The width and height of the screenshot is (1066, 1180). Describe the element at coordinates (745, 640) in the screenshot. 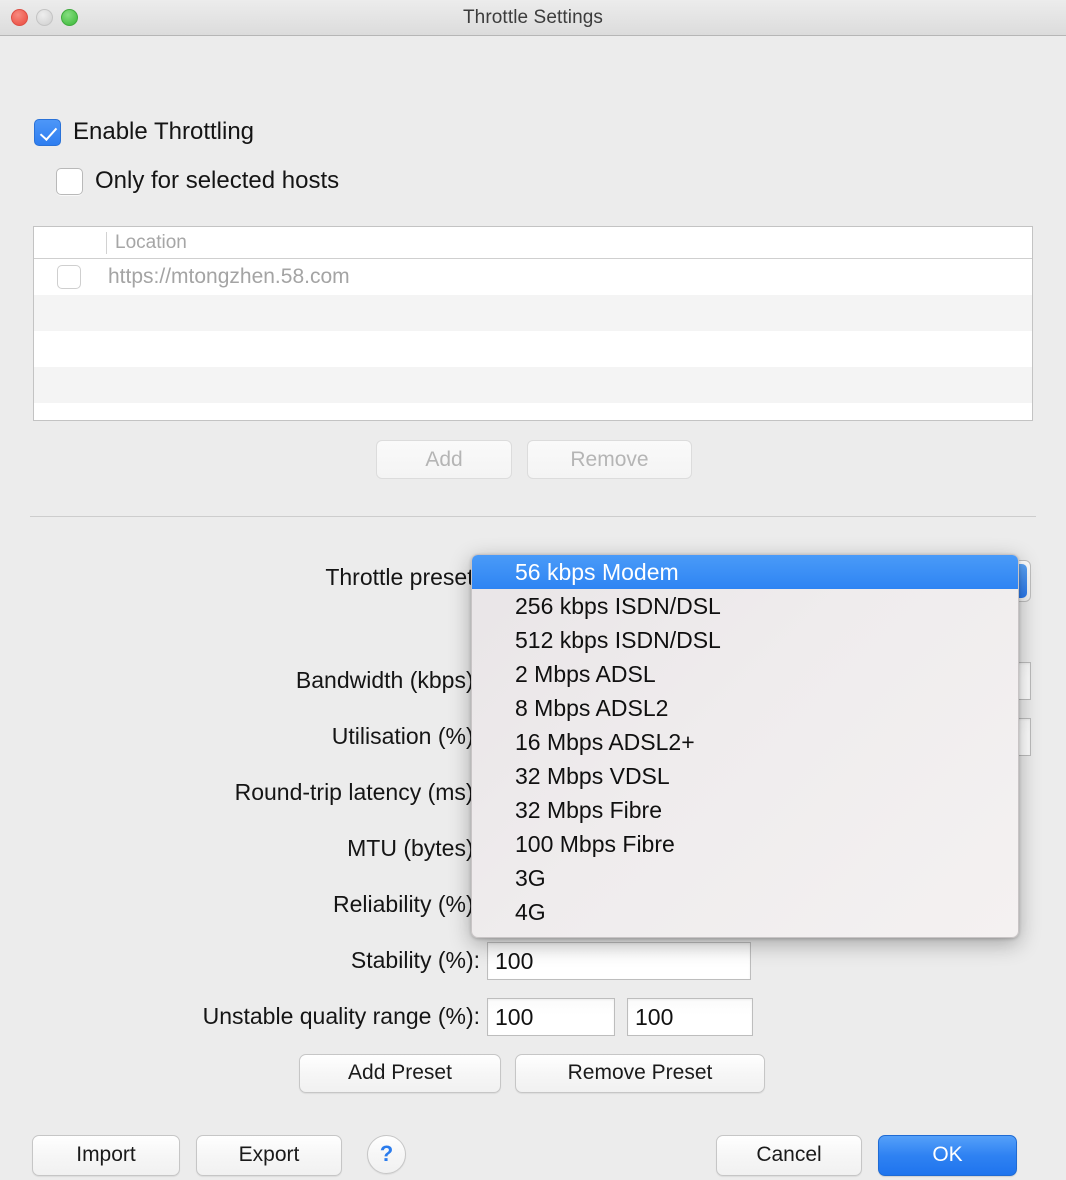

I see `menu-item-preset: 512 kbps ISDN/DSL` at that location.